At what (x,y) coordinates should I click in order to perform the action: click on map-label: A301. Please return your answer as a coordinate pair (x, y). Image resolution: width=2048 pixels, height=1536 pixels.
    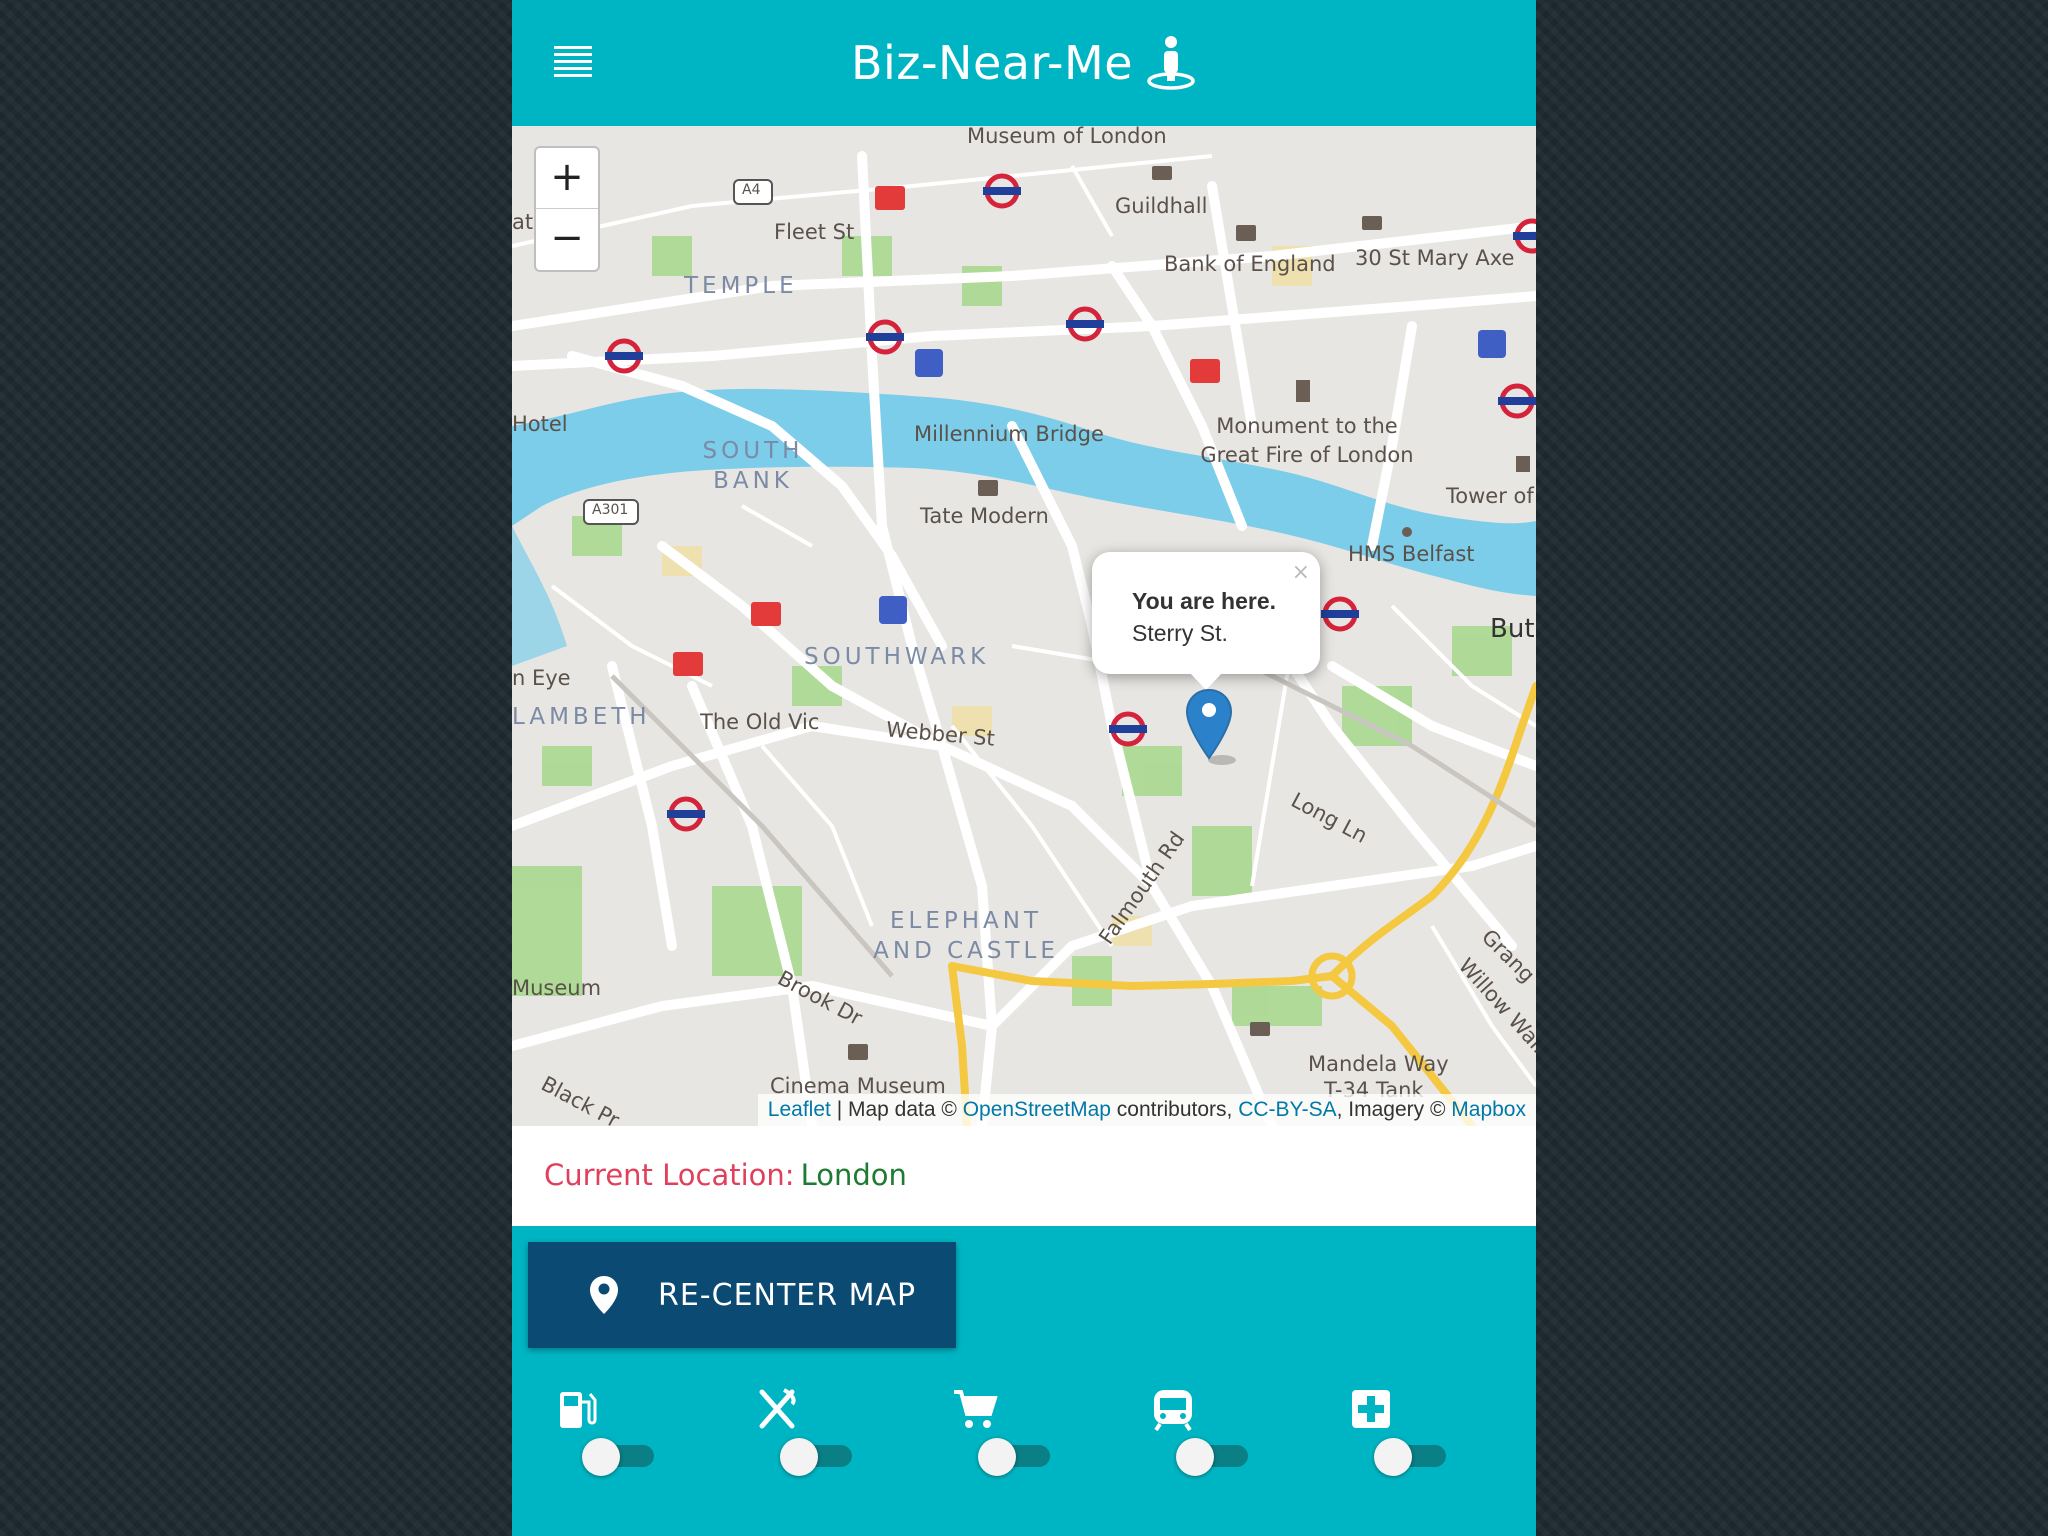
    Looking at the image, I should click on (610, 510).